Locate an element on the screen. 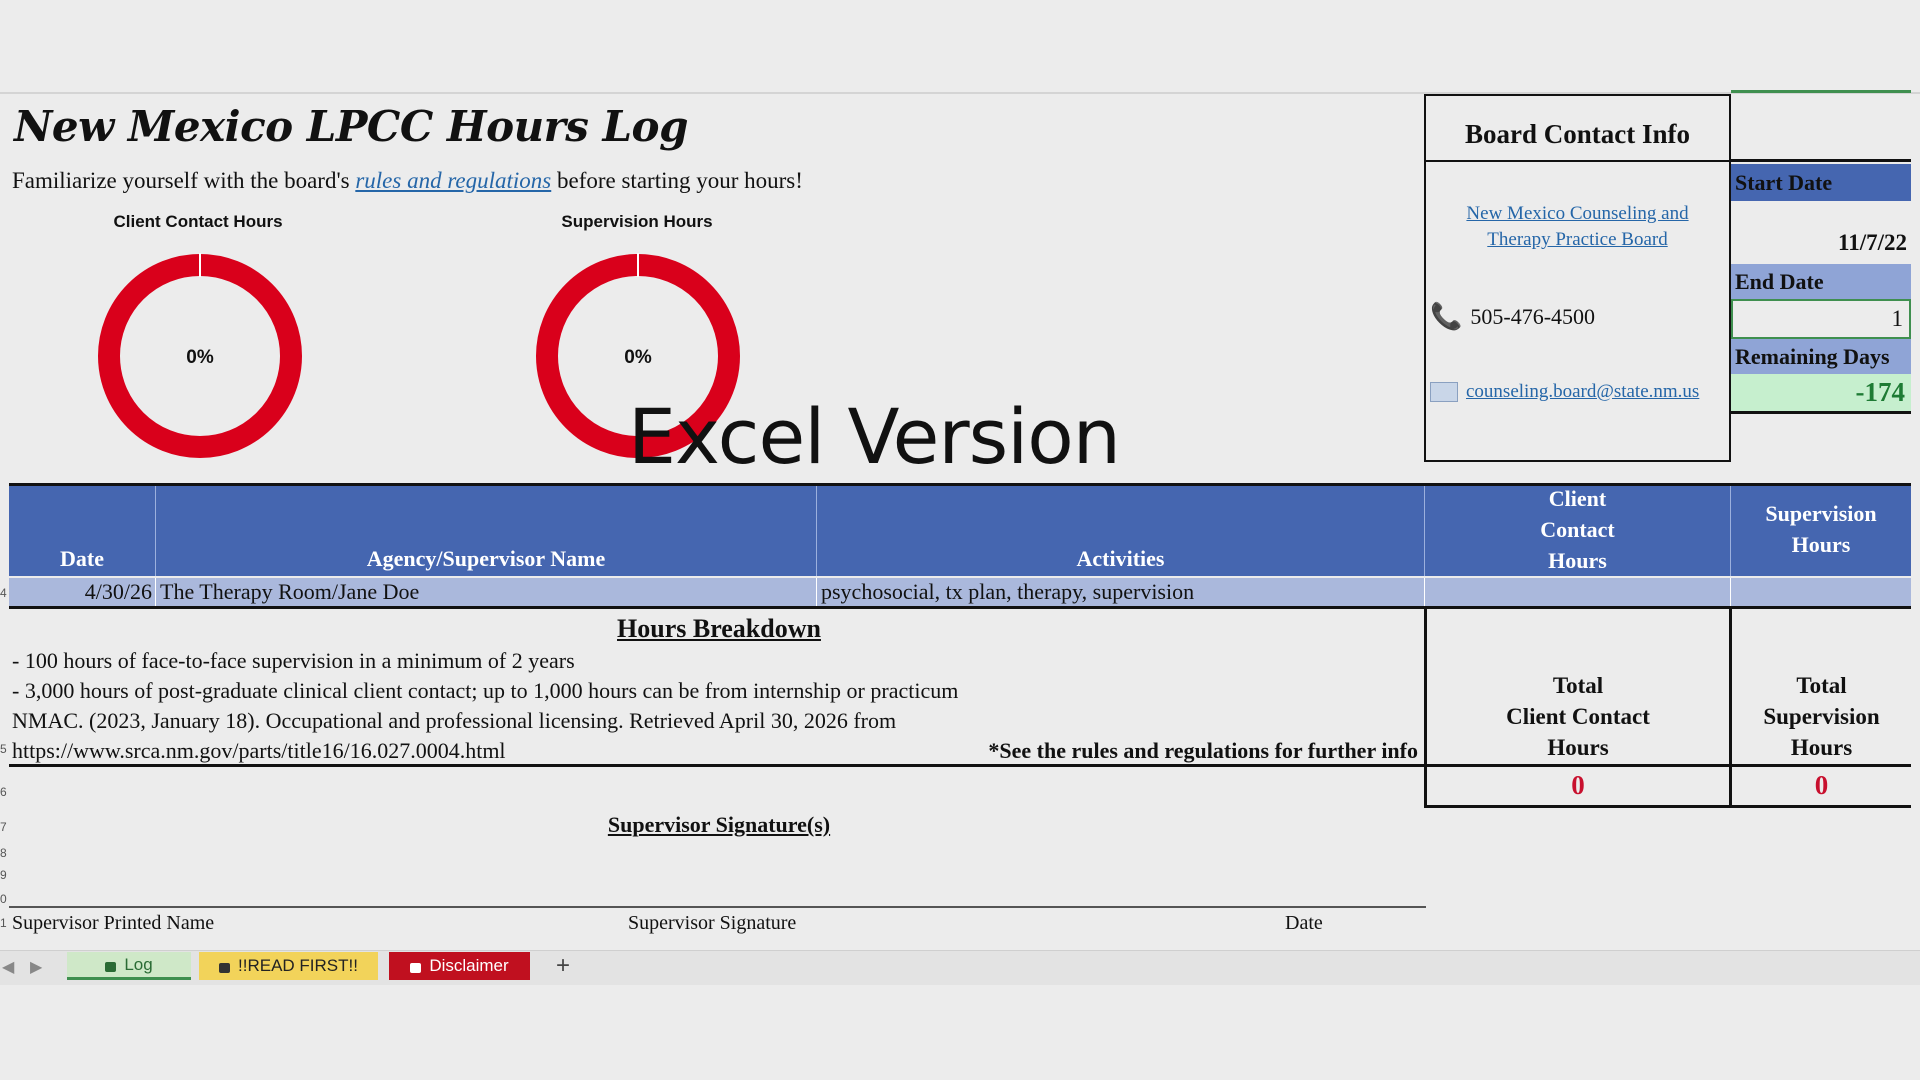  tab-log: Log is located at coordinates (129, 966).